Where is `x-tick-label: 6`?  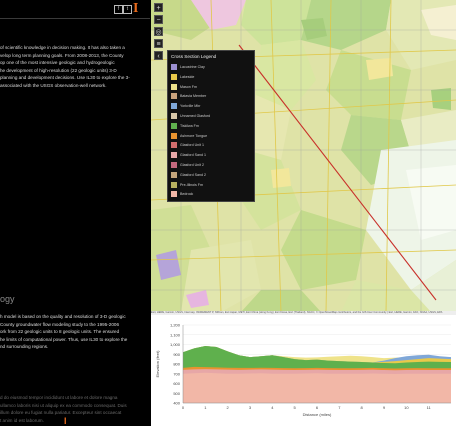 x-tick-label: 6 is located at coordinates (317, 407).